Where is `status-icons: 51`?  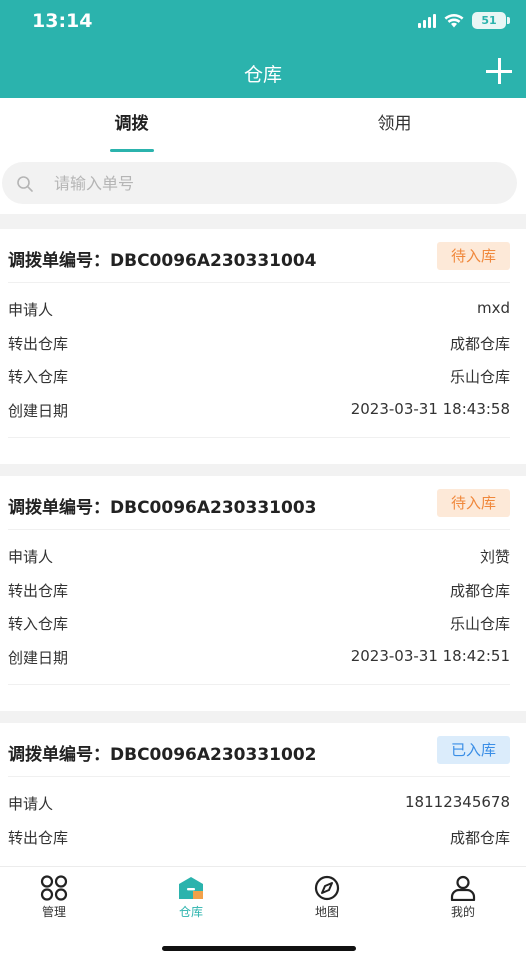
status-icons: 51 is located at coordinates (464, 20).